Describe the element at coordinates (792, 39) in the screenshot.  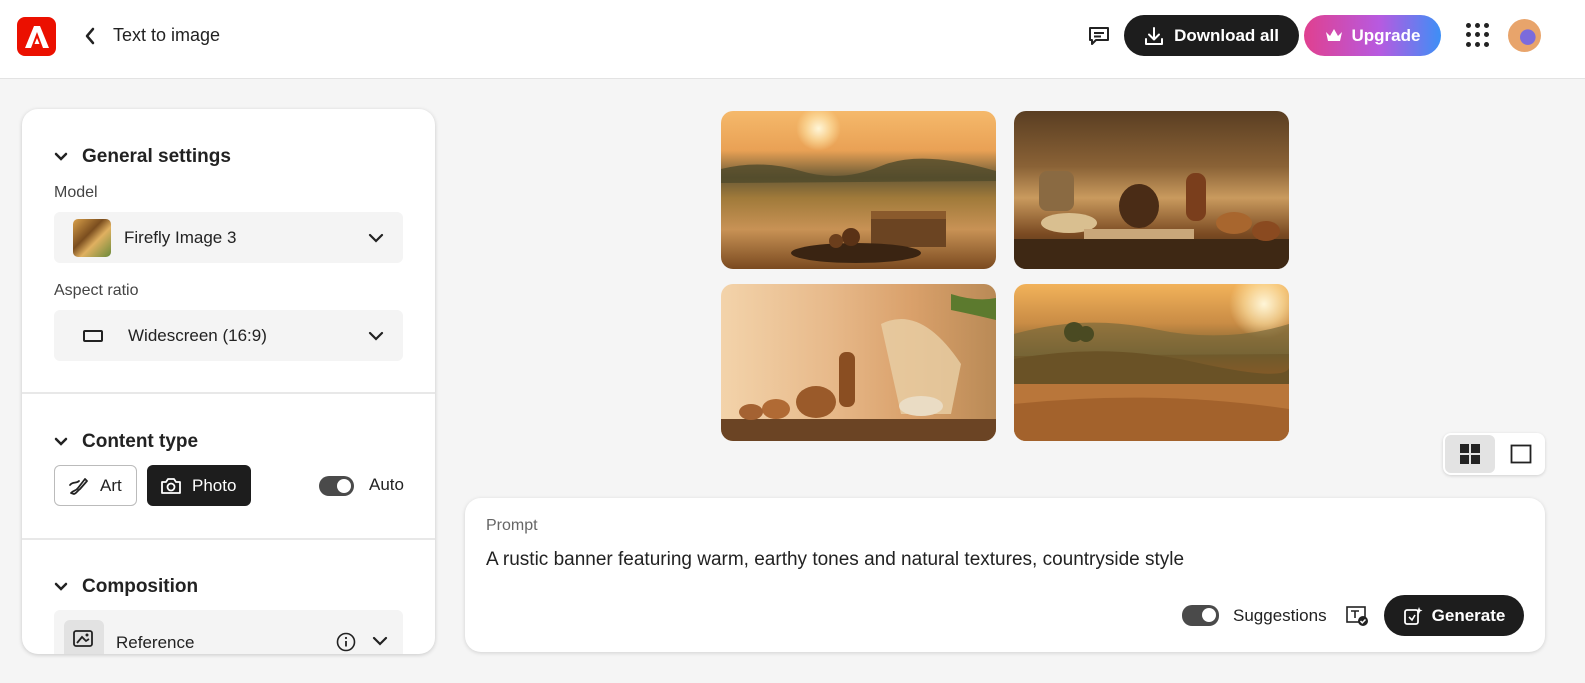
I see `top-header: Text to image Download all Upgrade` at that location.